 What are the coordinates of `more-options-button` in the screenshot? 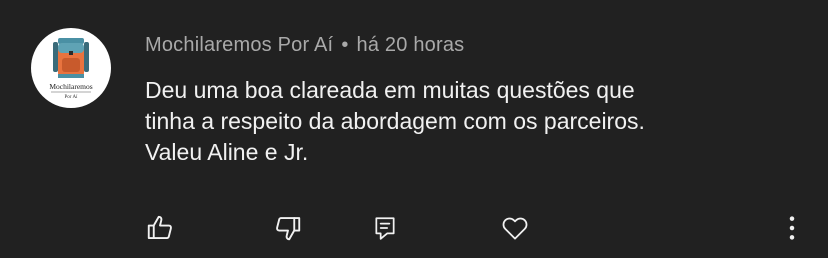 It's located at (792, 228).